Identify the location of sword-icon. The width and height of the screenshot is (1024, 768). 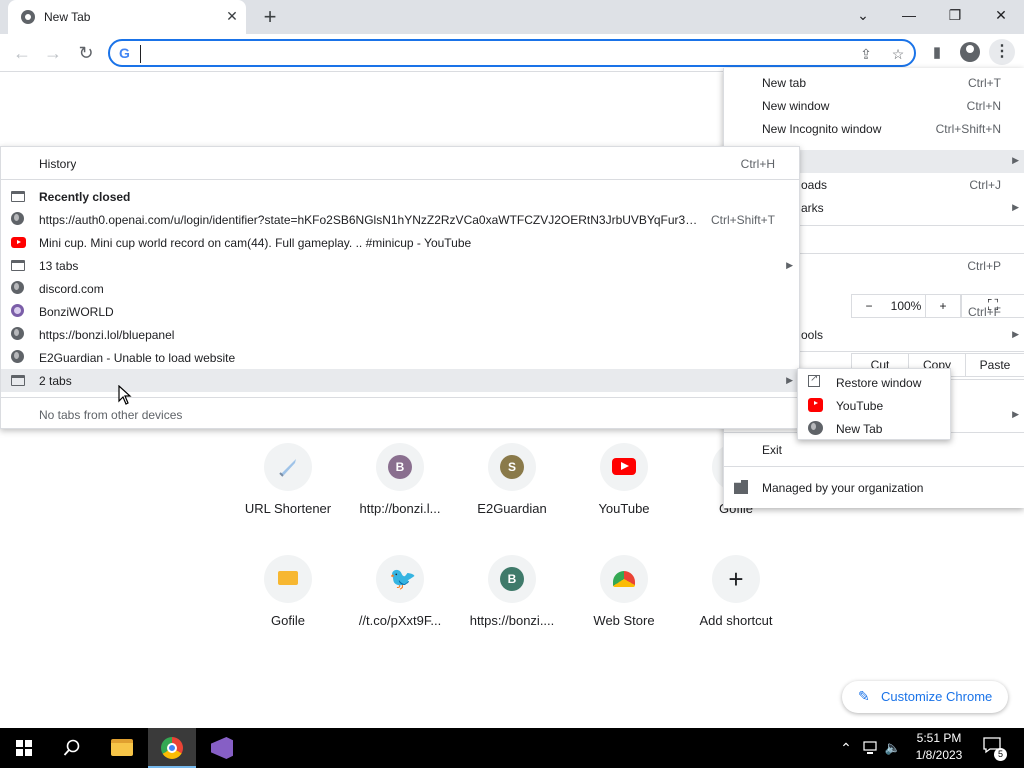
(287, 468).